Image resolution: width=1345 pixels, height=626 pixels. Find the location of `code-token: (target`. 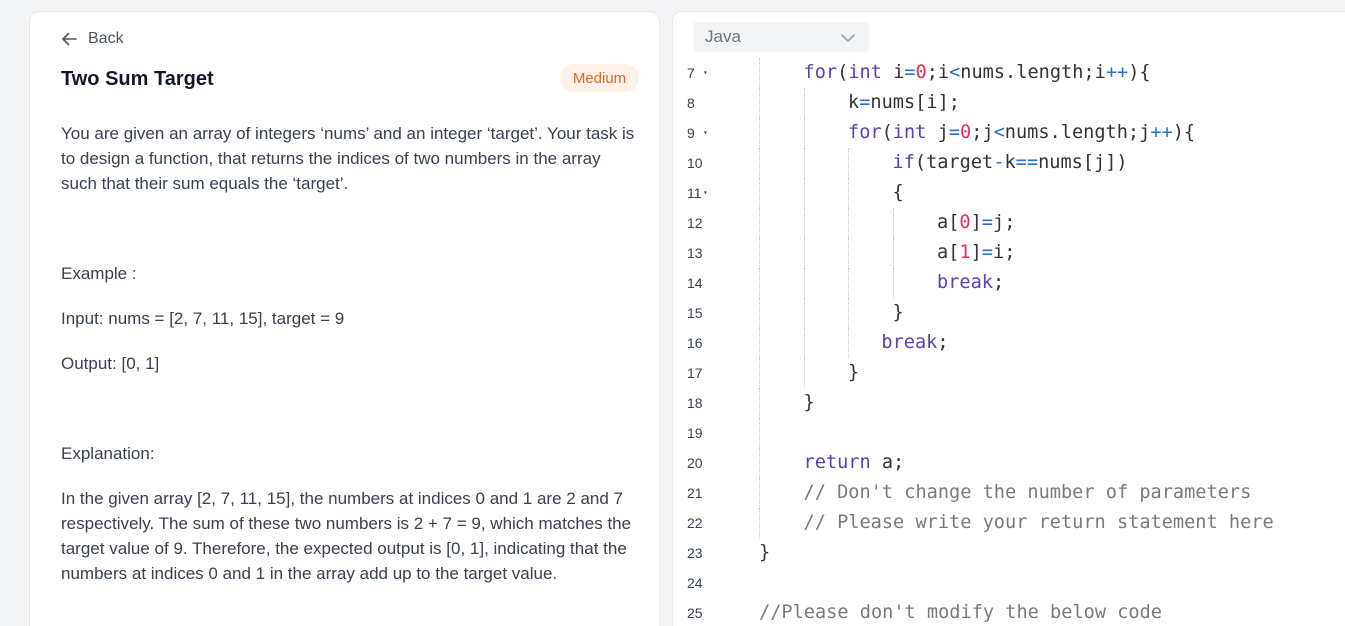

code-token: (target is located at coordinates (954, 162).